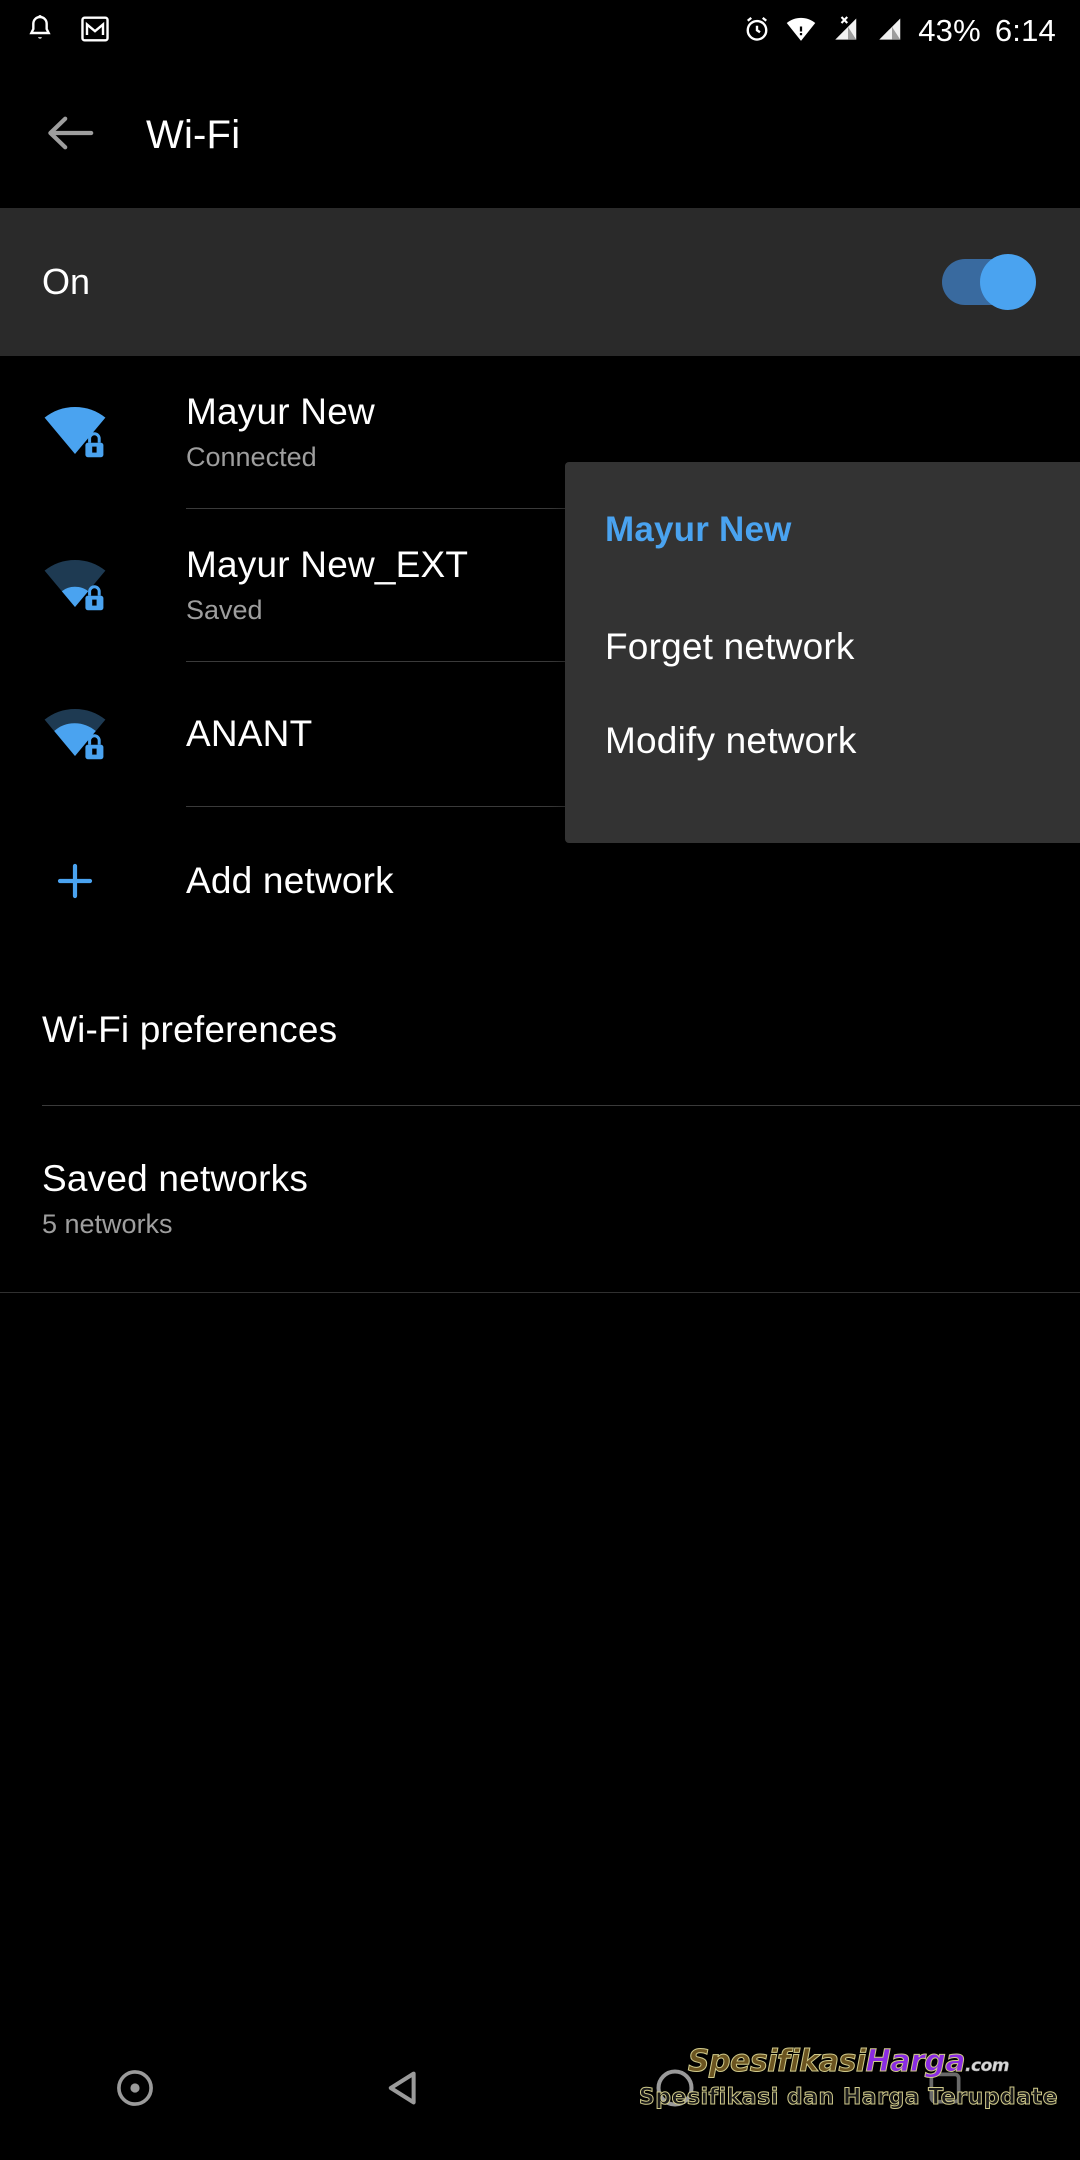  I want to click on context-menu-item-label: Forget network, so click(730, 646).